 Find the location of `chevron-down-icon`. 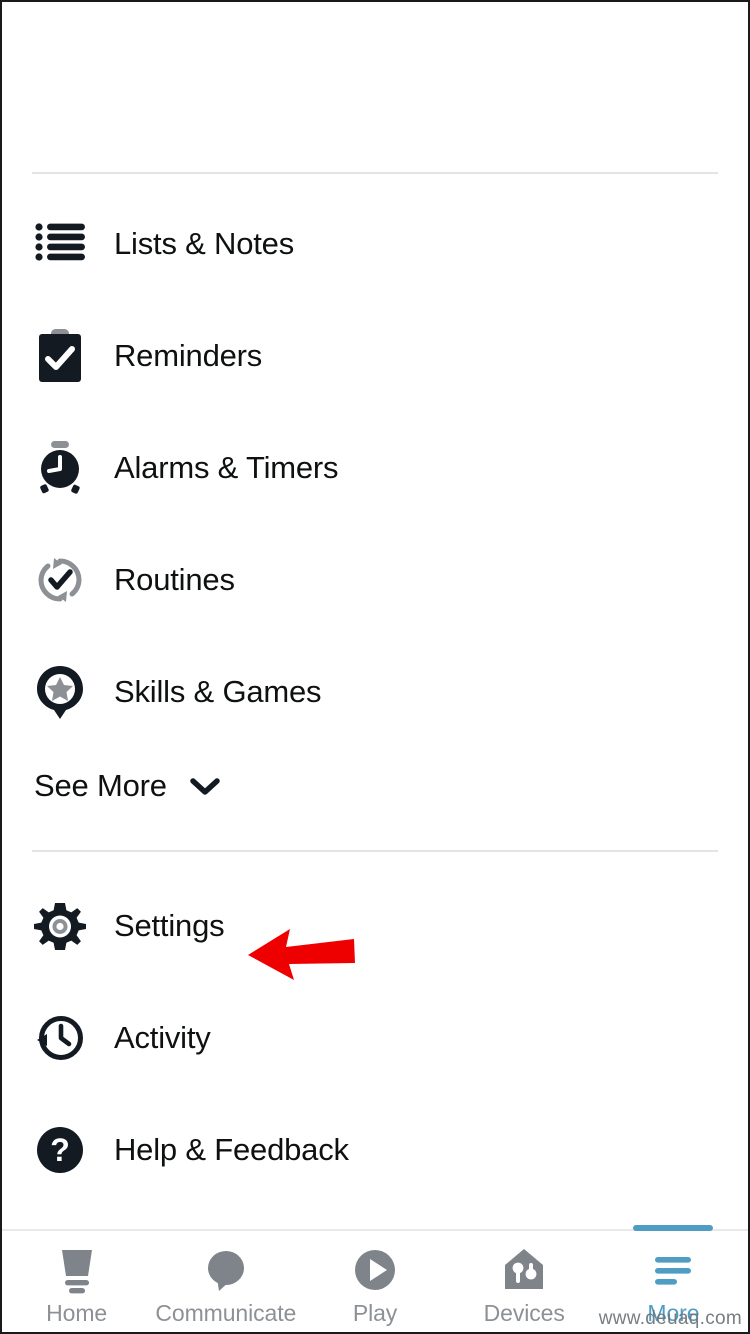

chevron-down-icon is located at coordinates (205, 786).